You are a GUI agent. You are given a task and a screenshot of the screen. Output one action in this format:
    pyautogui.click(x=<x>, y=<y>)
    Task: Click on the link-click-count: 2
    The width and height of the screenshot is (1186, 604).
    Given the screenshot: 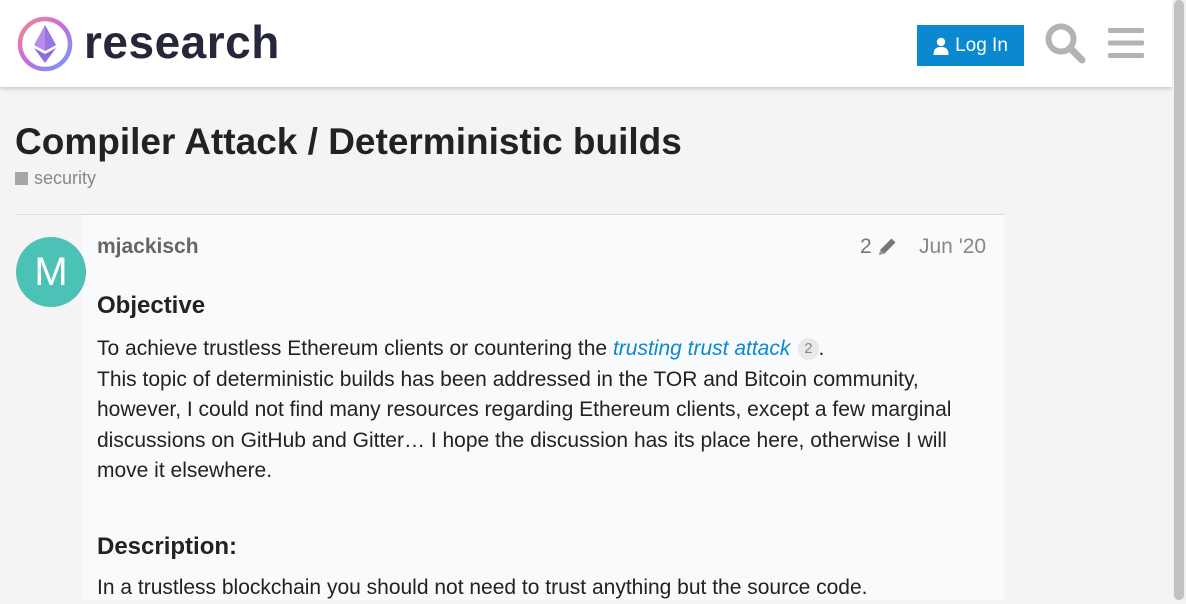 What is the action you would take?
    pyautogui.click(x=808, y=349)
    